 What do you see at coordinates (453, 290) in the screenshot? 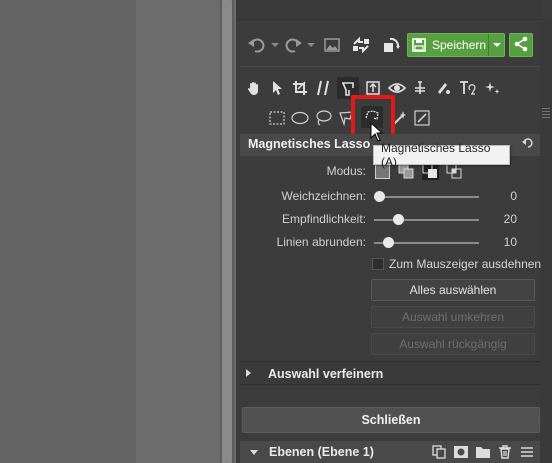
I see `select-all-button: Alles auswählen` at bounding box center [453, 290].